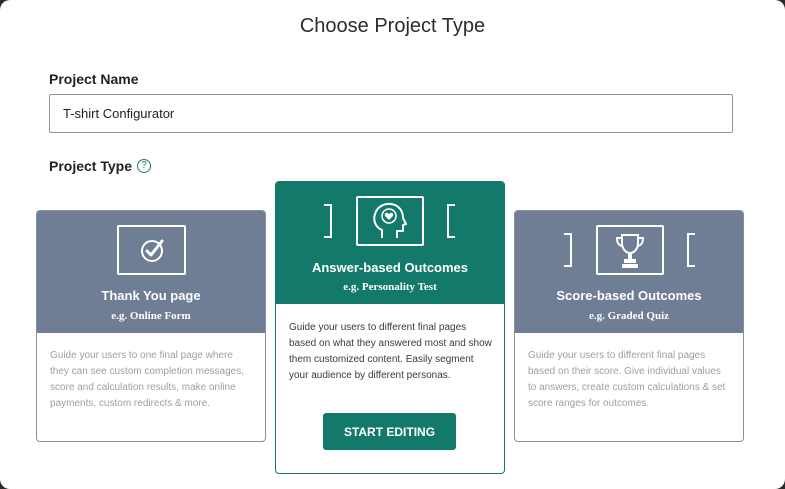  Describe the element at coordinates (629, 316) in the screenshot. I see `card-subtitle: e.g. Graded Quiz` at that location.